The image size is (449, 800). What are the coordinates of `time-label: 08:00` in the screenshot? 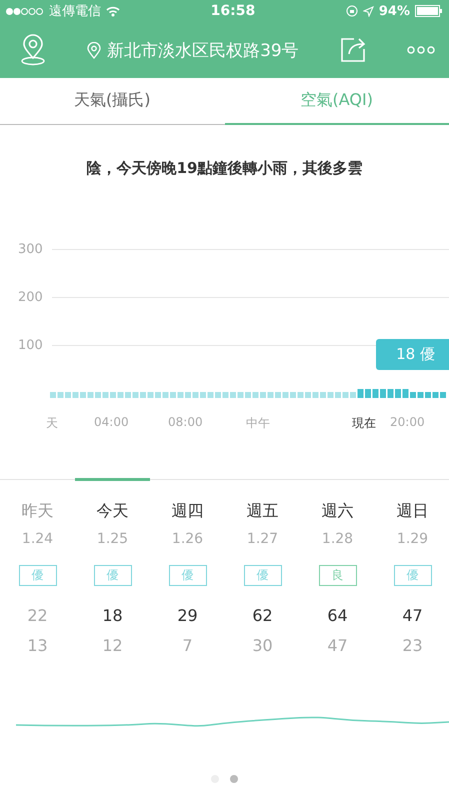 It's located at (185, 422).